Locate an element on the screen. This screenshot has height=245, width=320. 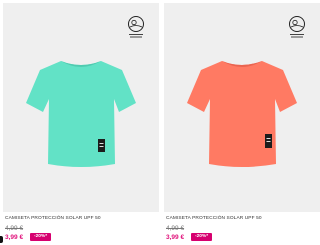
tshirt-label-patch is located at coordinates (101, 145).